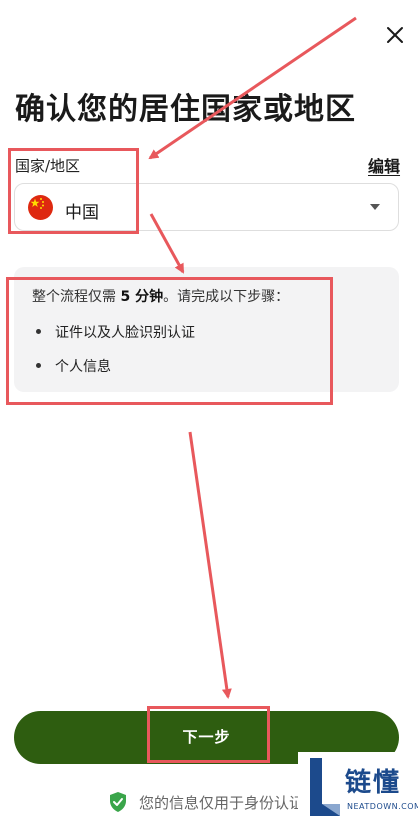  I want to click on close-icon, so click(395, 35).